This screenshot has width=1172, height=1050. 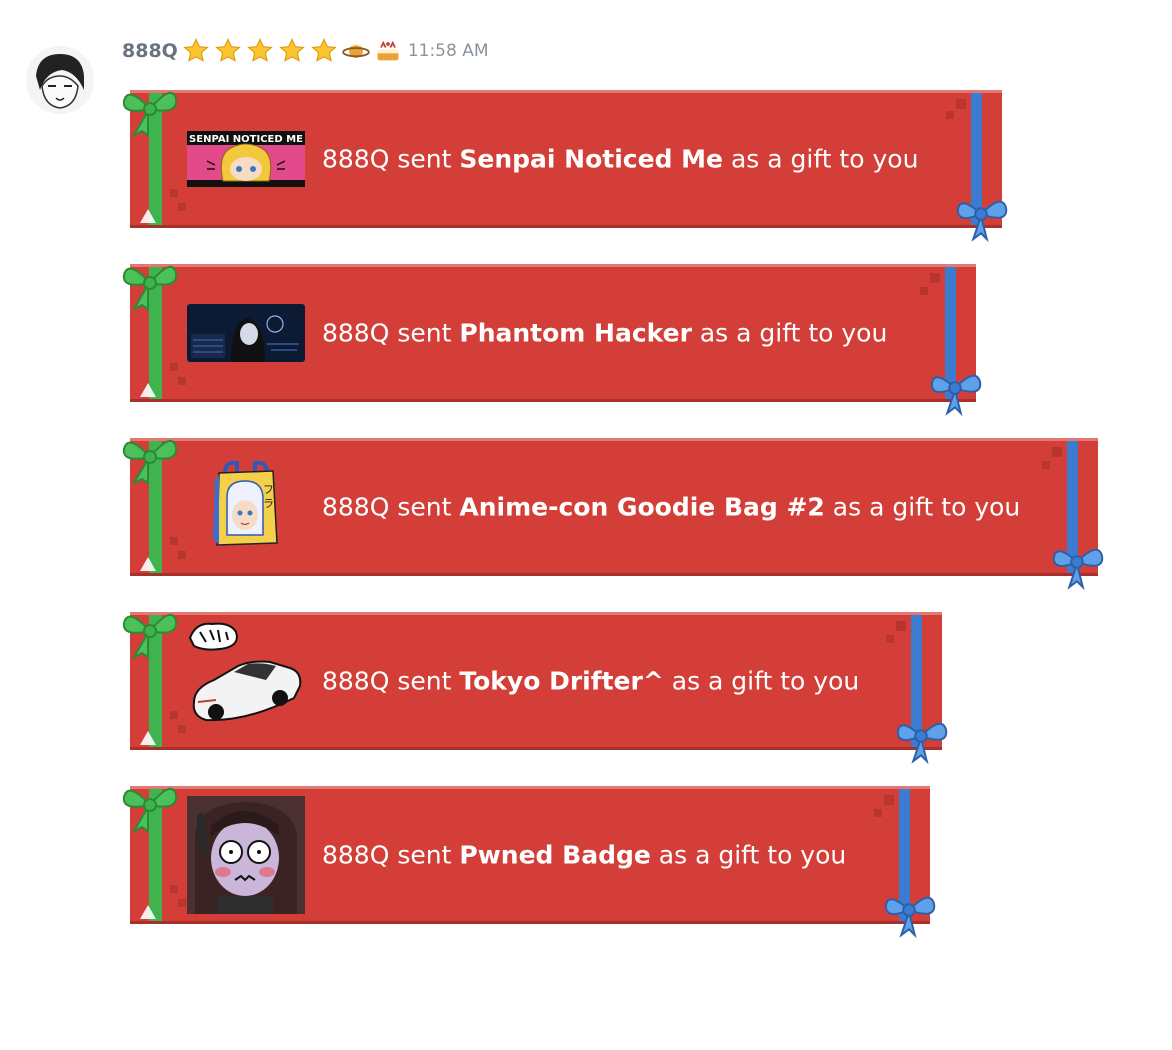 I want to click on username: 888Q, so click(x=150, y=51).